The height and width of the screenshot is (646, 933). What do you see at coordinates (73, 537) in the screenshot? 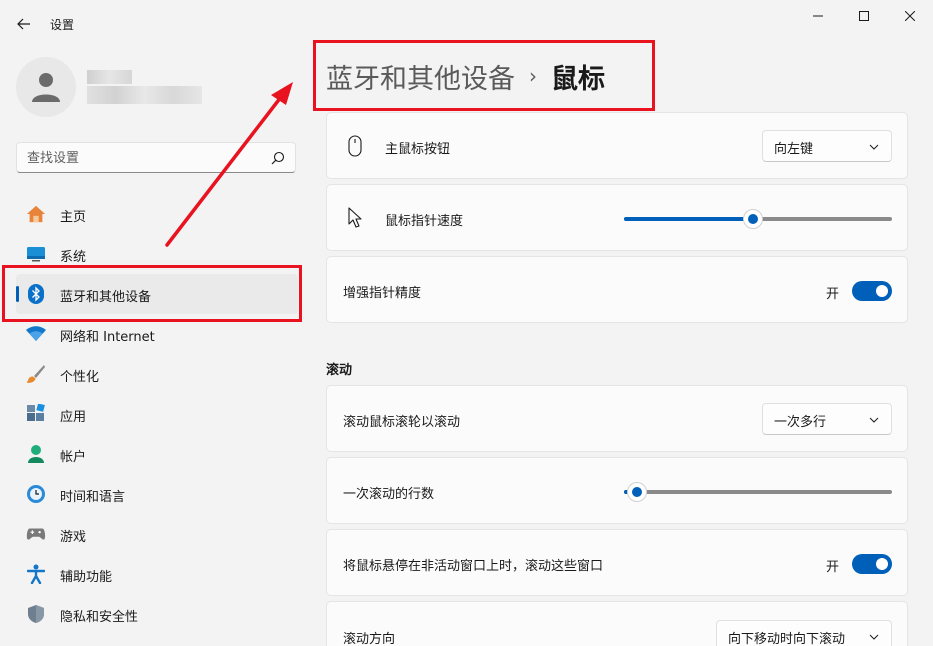
I see `sidebar-item-label: 游戏` at bounding box center [73, 537].